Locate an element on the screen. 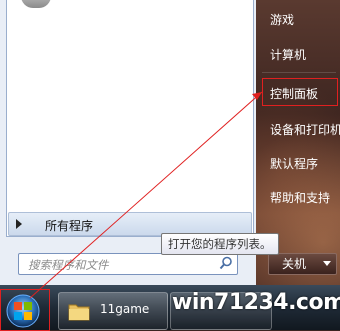 This screenshot has width=340, height=331. tooltip: 打开您的程序列表。 is located at coordinates (220, 244).